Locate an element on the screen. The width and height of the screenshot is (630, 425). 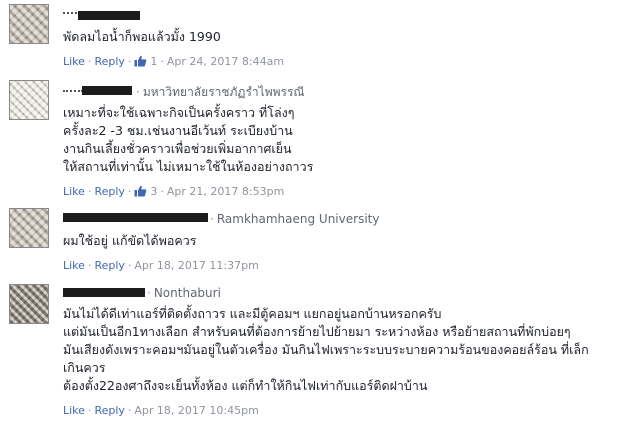
comment-actions: Like · Reply · Apr 18, 2017 11:37pm is located at coordinates (161, 265).